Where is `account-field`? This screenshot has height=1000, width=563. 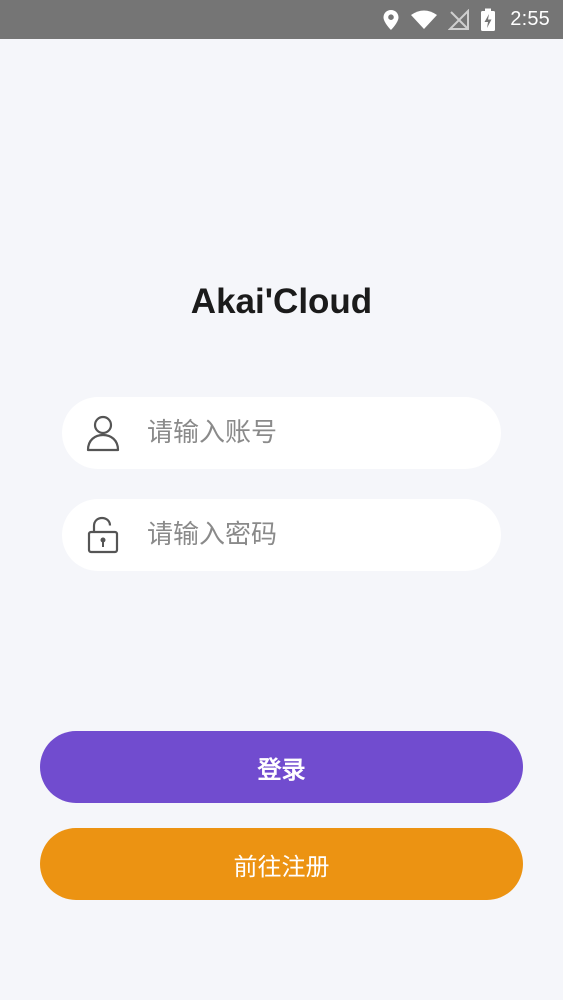 account-field is located at coordinates (281, 433).